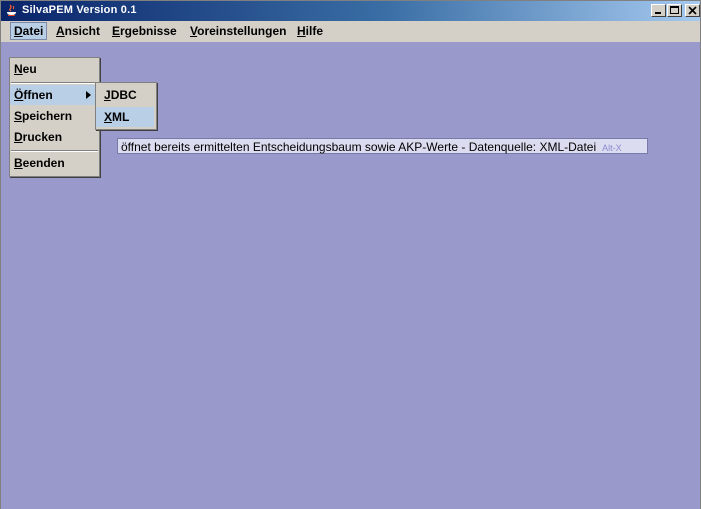  I want to click on maximize-button, so click(674, 10).